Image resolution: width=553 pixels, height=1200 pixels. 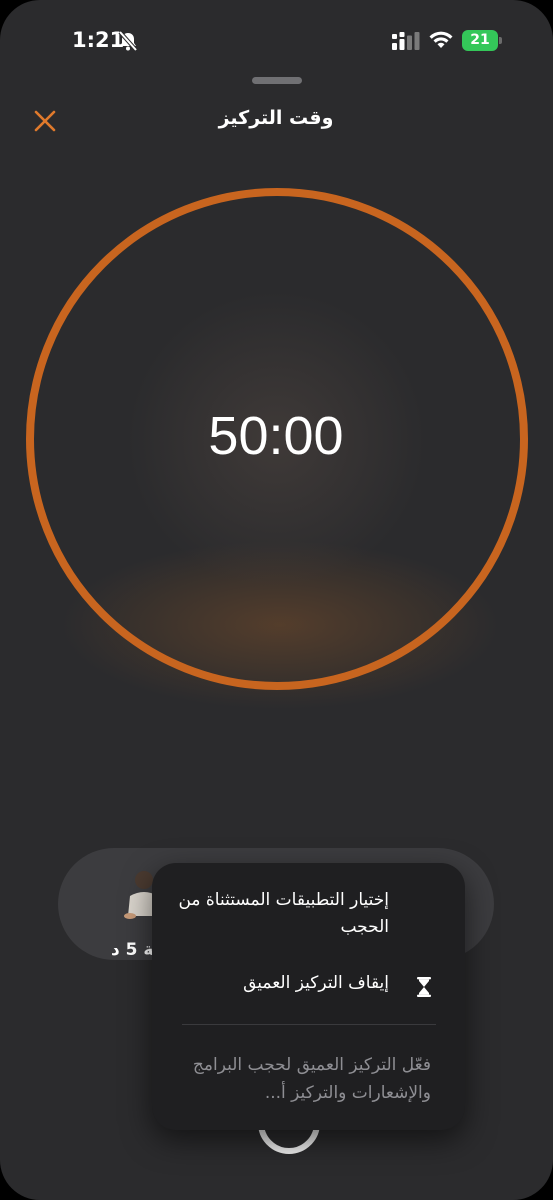 What do you see at coordinates (441, 39) in the screenshot?
I see `wifi-icon` at bounding box center [441, 39].